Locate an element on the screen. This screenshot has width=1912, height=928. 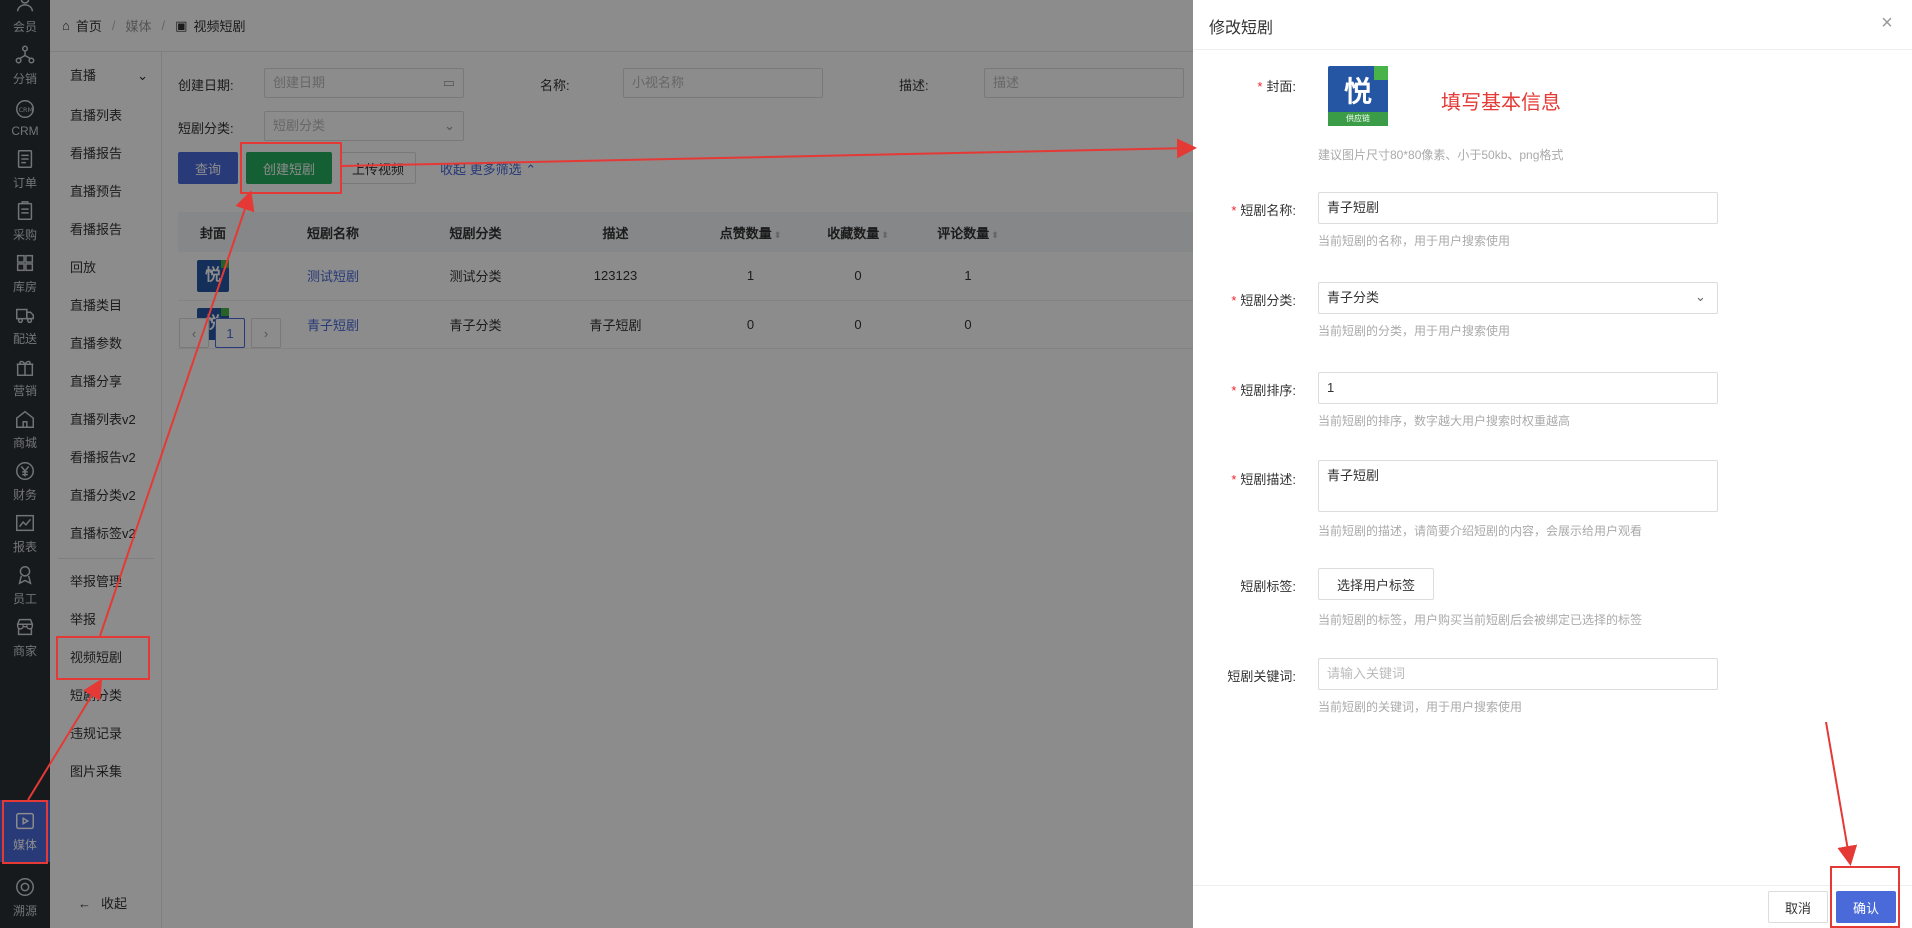
desc-help: 当前短剧的描述，请简要介绍短剧的内容，会展示给用户观看 is located at coordinates (1480, 531).